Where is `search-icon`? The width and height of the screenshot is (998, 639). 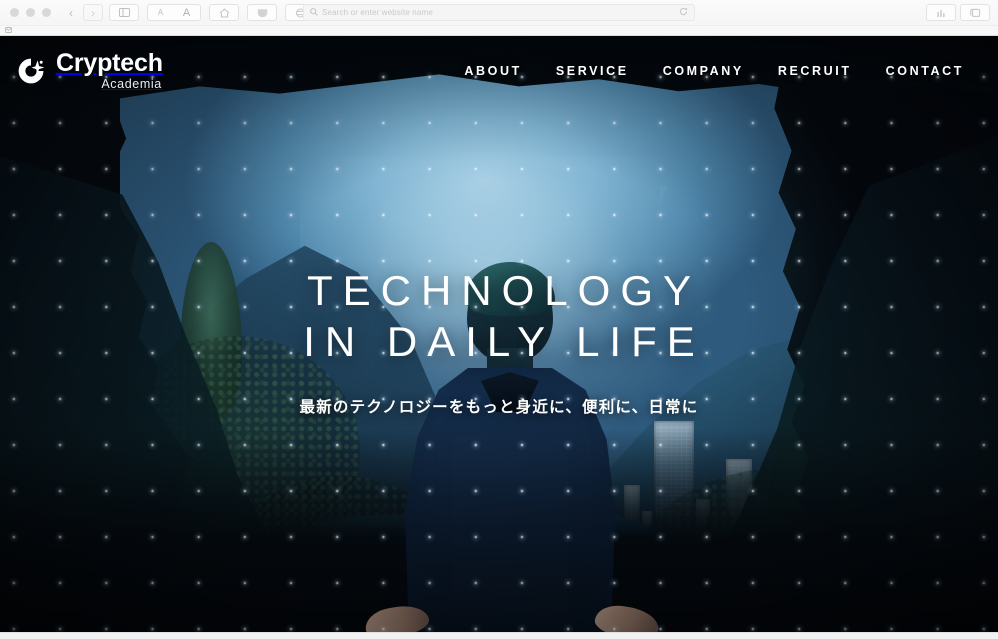
search-icon is located at coordinates (314, 12).